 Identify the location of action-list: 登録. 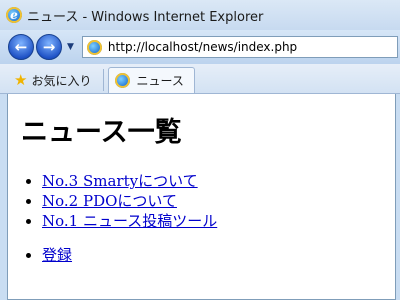
(57, 255).